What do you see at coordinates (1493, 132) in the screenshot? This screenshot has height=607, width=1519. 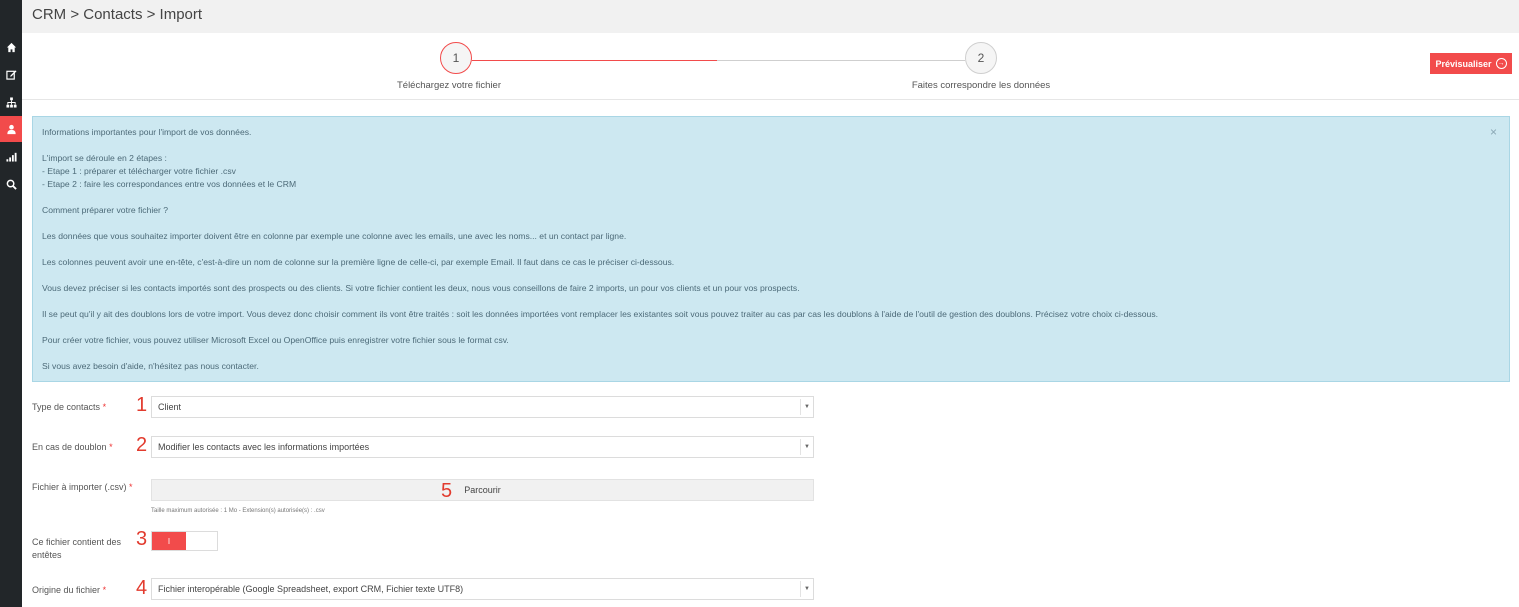 I see `close-icon: ×` at bounding box center [1493, 132].